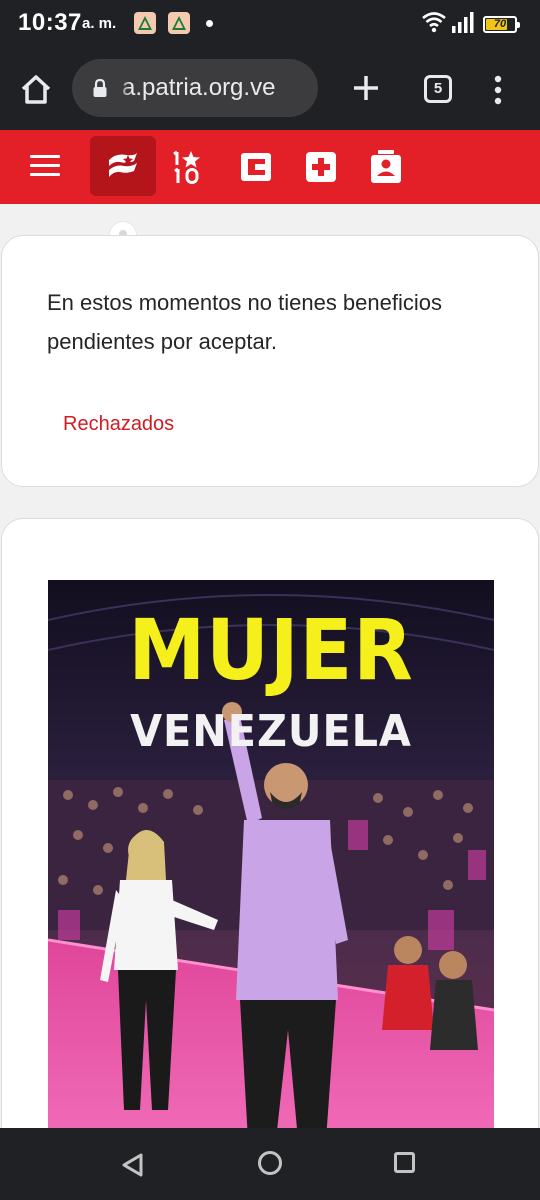 The width and height of the screenshot is (540, 1200). I want to click on profile-card-icon, so click(386, 167).